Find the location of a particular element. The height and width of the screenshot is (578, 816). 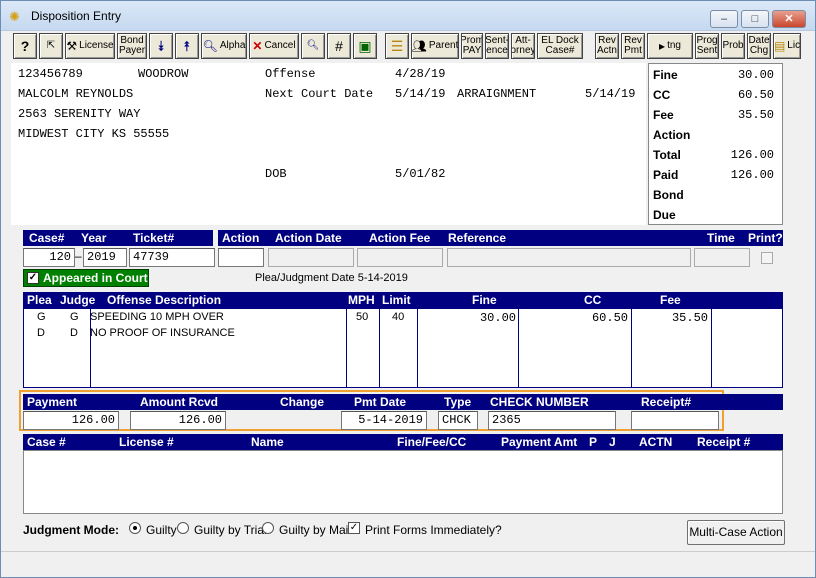

print-checkbox is located at coordinates (767, 258).